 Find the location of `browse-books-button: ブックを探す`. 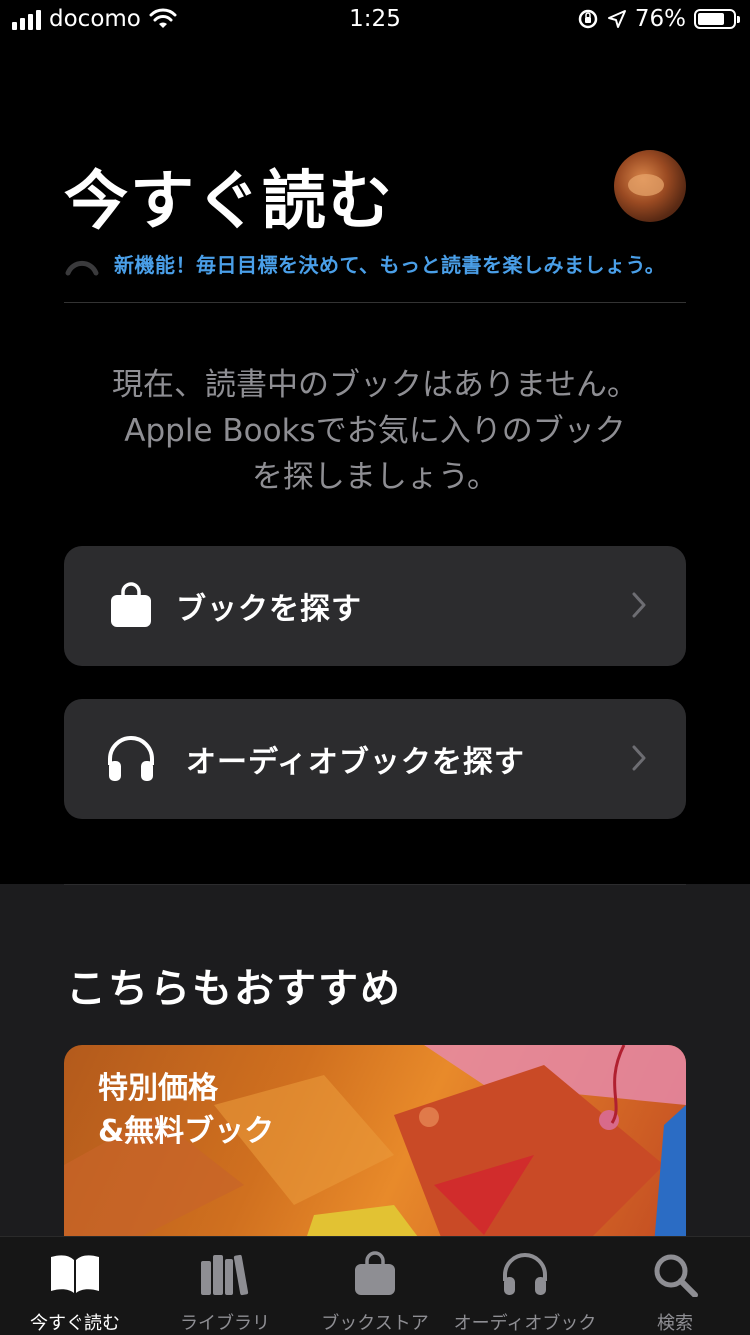

browse-books-button: ブックを探す is located at coordinates (375, 606).